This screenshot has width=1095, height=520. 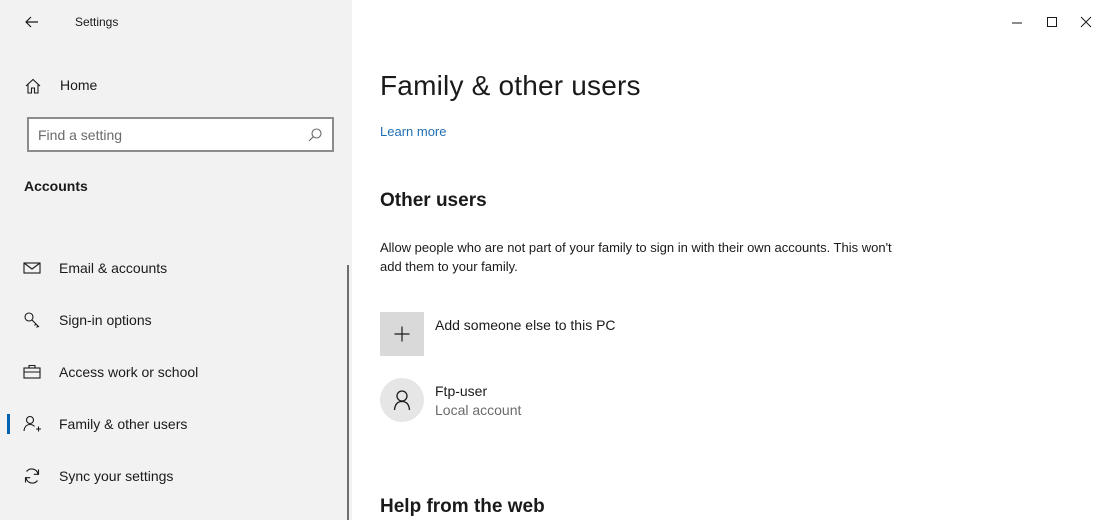 What do you see at coordinates (478, 410) in the screenshot?
I see `user-account-type: Local account` at bounding box center [478, 410].